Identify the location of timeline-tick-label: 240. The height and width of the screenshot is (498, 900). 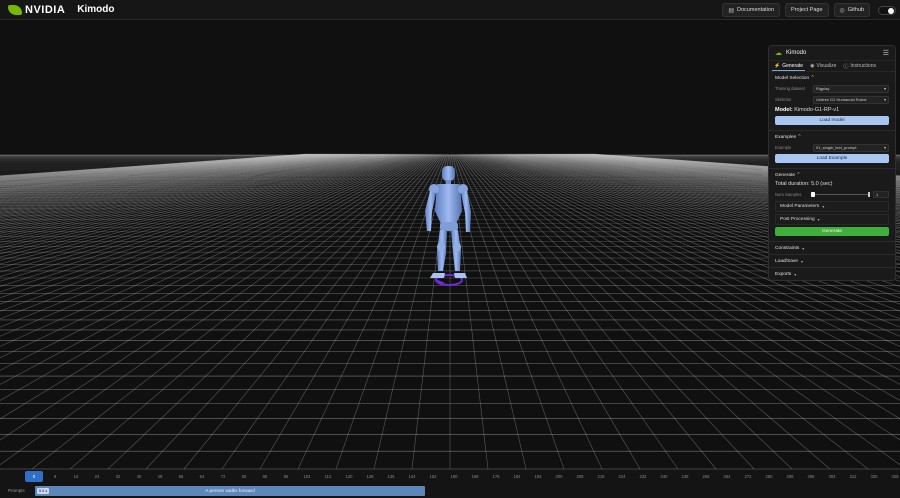
(664, 476).